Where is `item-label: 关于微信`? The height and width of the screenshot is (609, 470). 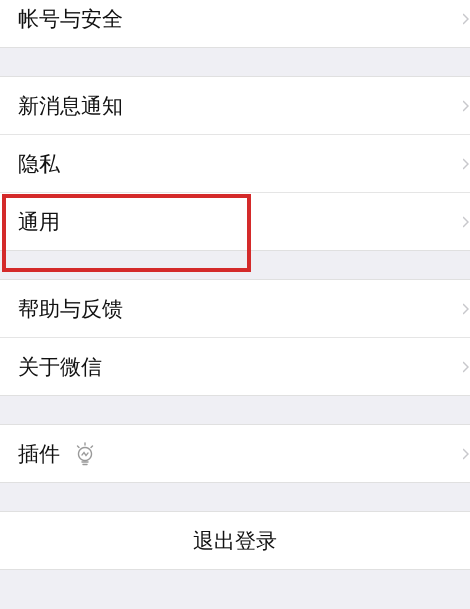 item-label: 关于微信 is located at coordinates (60, 367).